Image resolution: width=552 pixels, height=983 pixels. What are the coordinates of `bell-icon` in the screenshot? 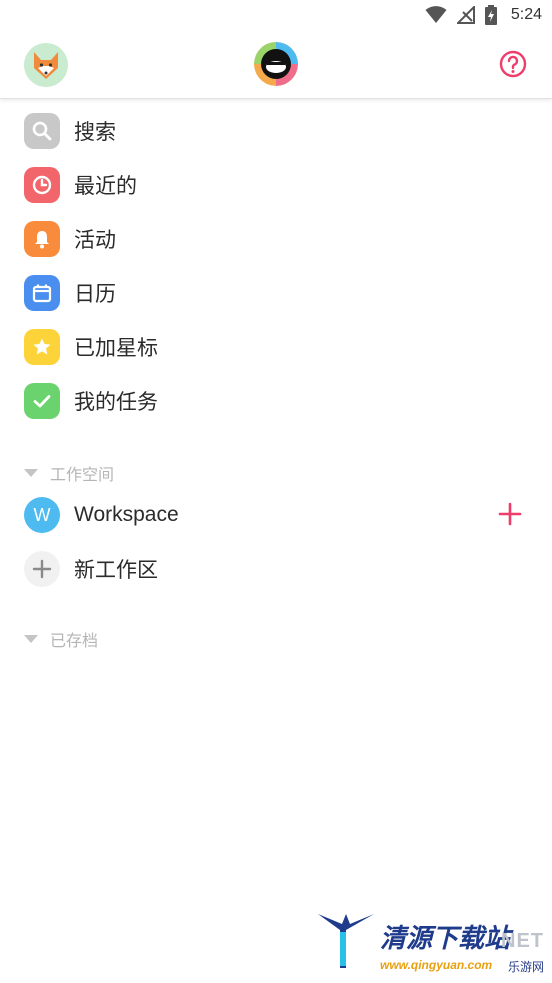 It's located at (42, 239).